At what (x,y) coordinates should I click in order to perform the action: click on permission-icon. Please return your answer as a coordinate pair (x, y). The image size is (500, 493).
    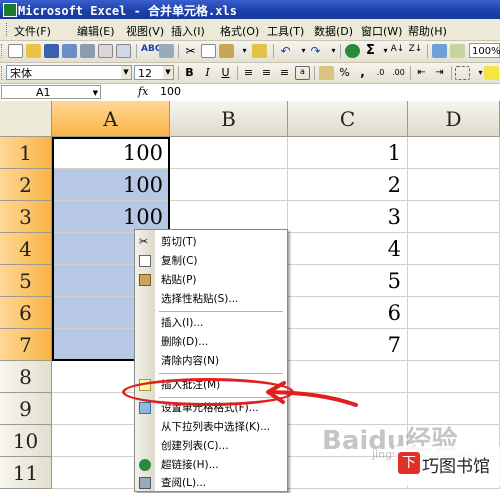
    Looking at the image, I should click on (69, 51).